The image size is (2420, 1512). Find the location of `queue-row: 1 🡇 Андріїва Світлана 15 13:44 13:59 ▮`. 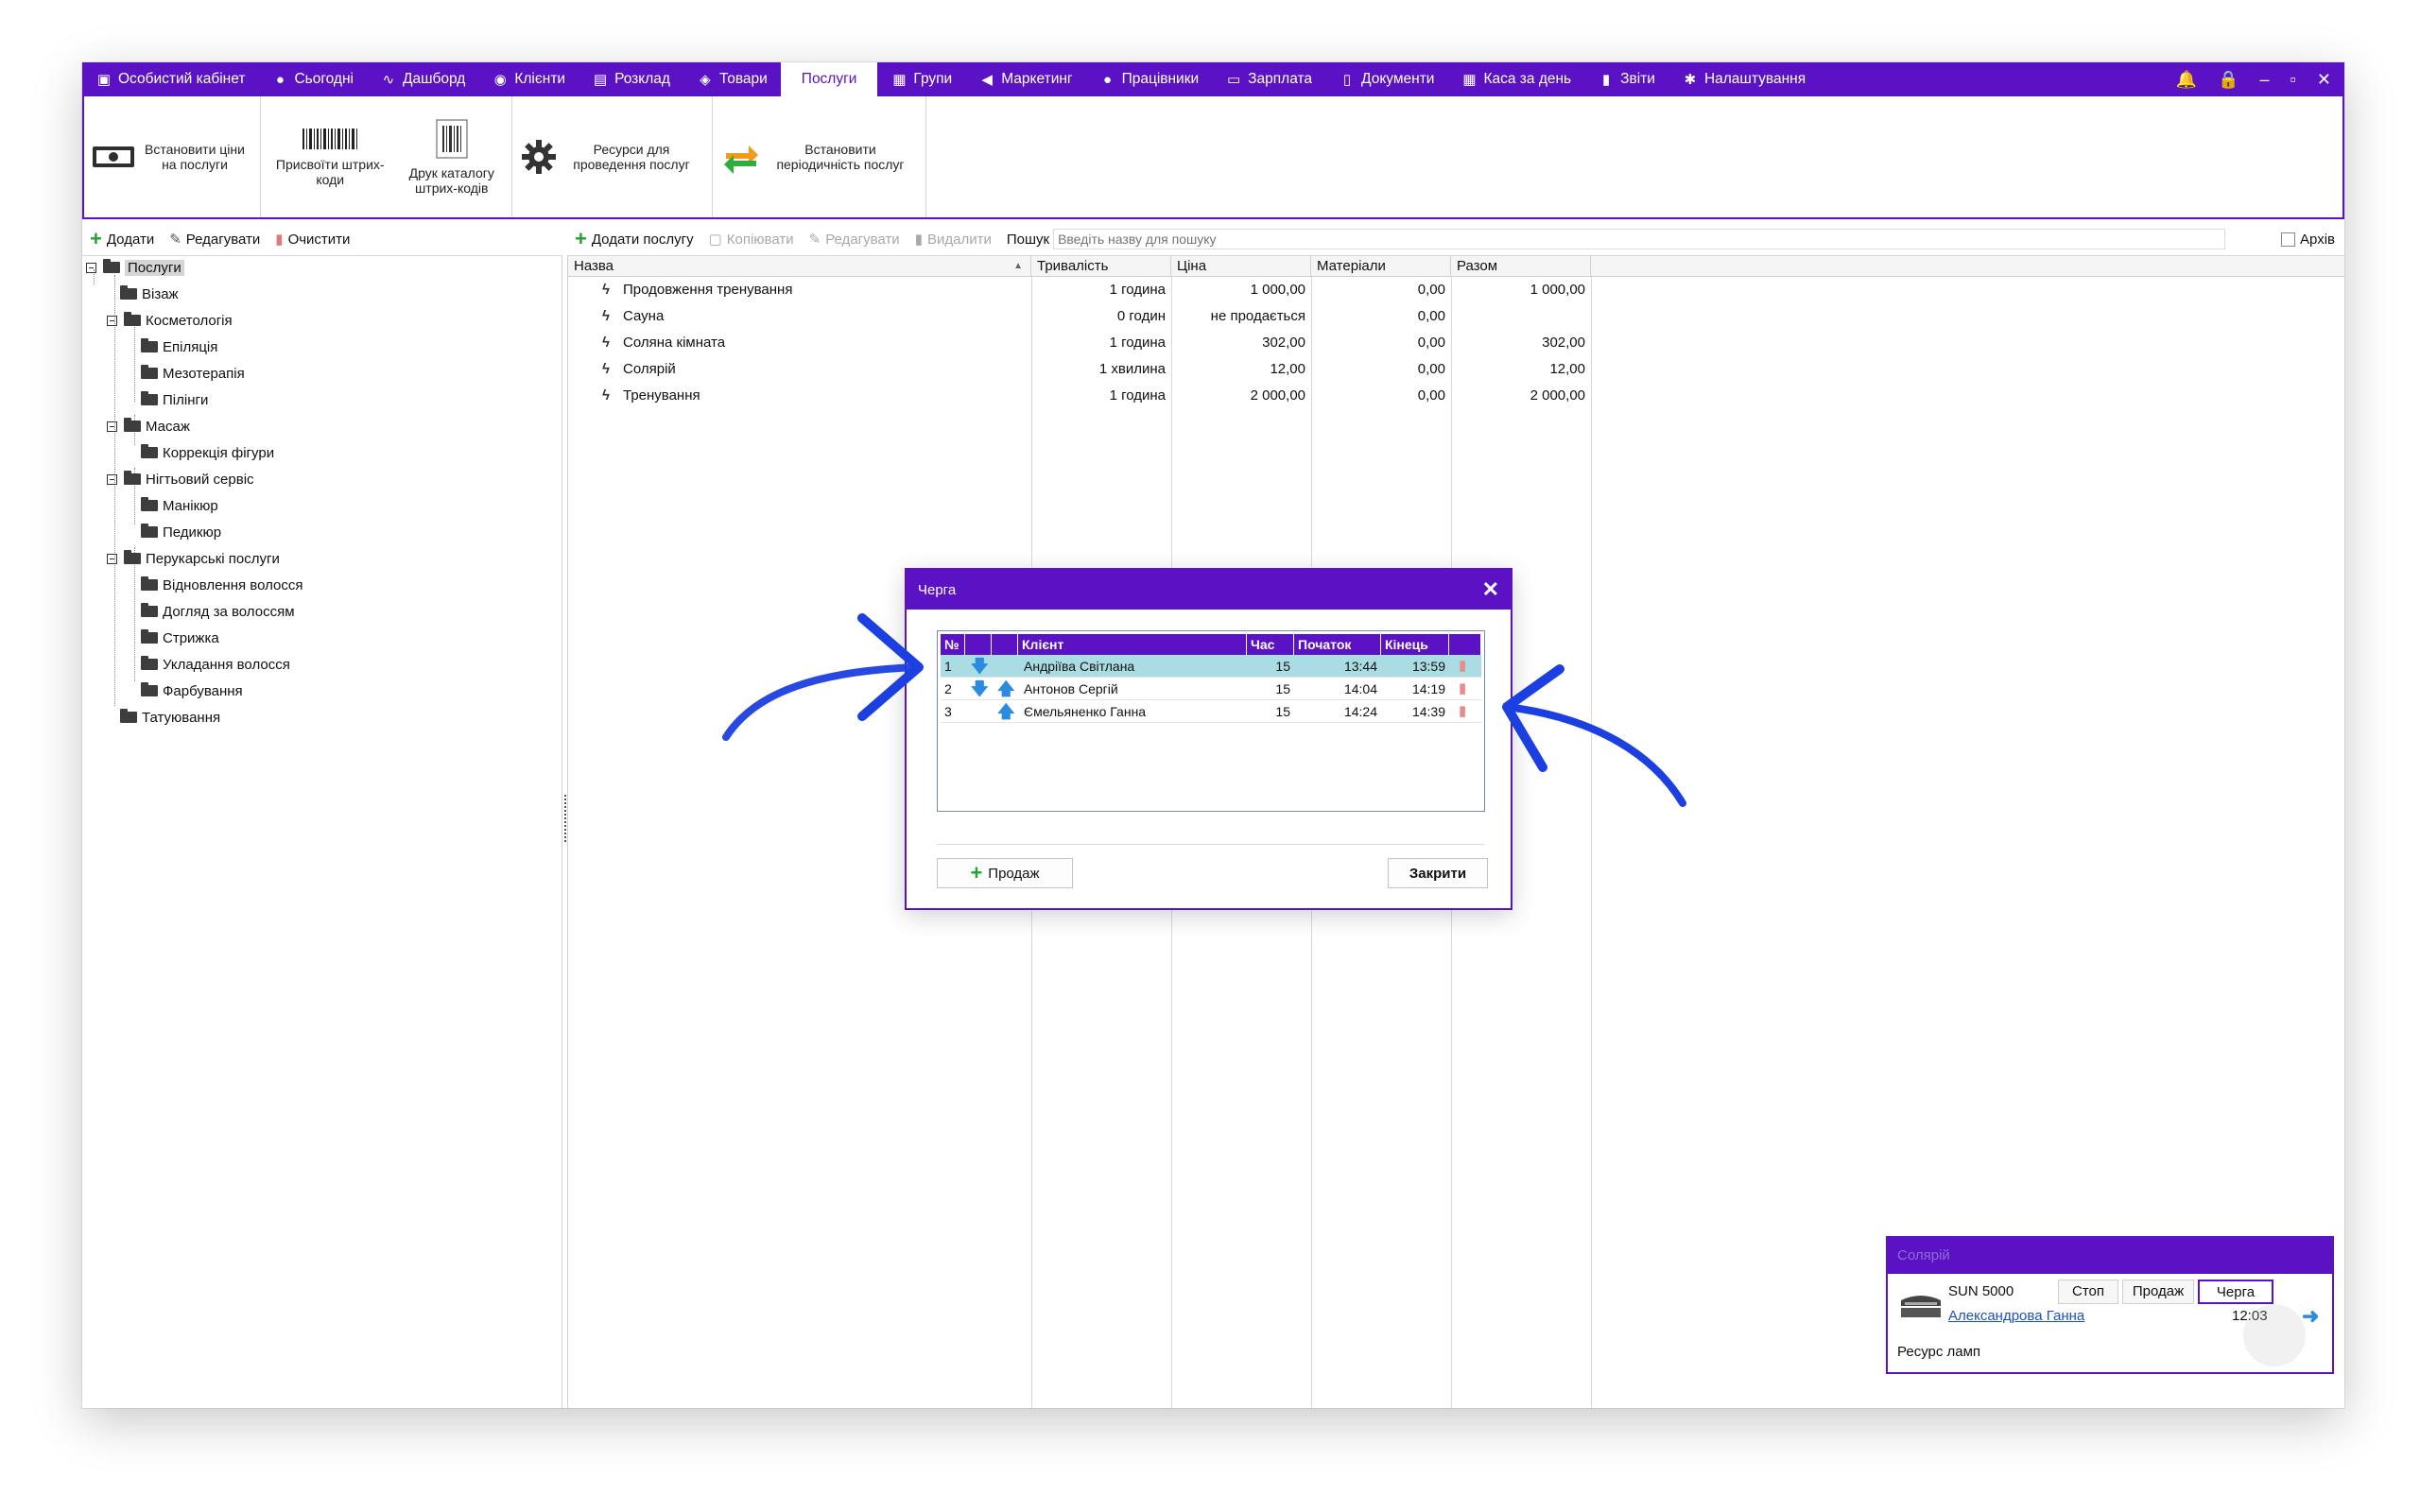

queue-row: 1 🡇 Андріїва Світлана 15 13:44 13:59 ▮ is located at coordinates (1211, 666).